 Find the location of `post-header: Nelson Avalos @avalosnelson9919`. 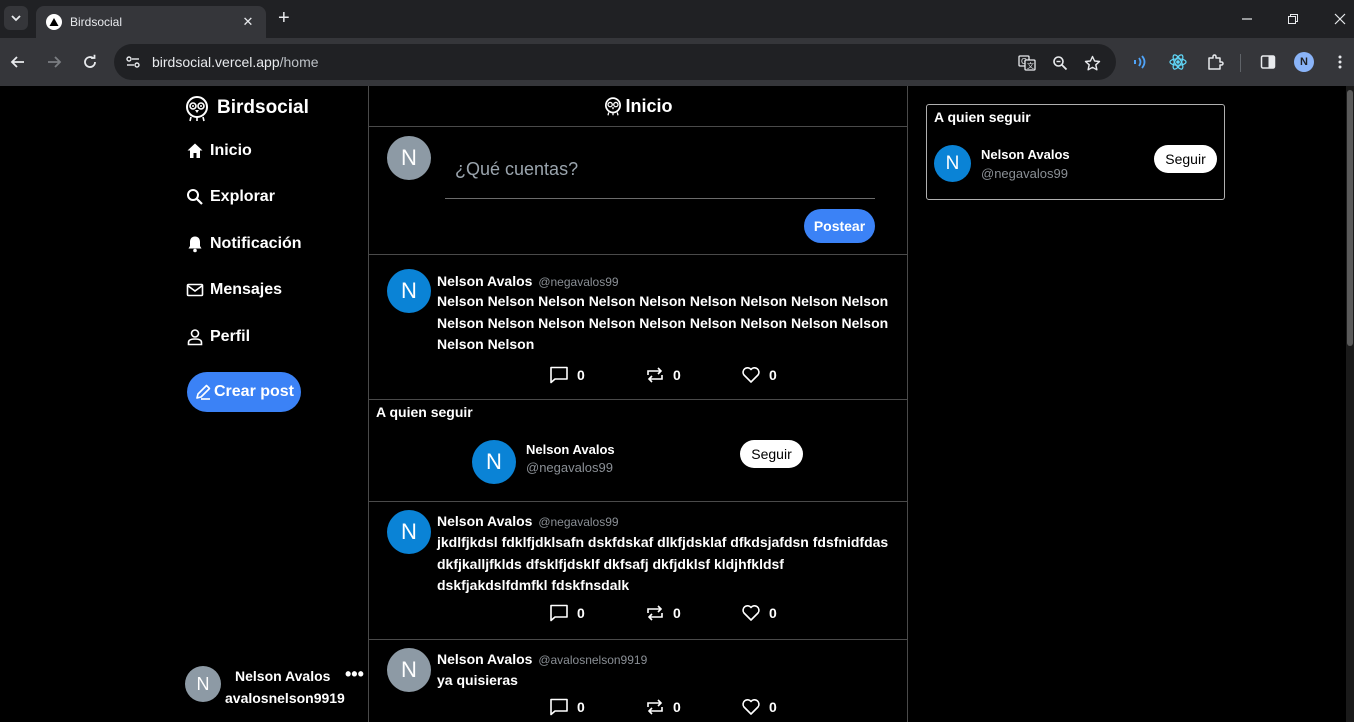

post-header: Nelson Avalos @avalosnelson9919 is located at coordinates (542, 659).